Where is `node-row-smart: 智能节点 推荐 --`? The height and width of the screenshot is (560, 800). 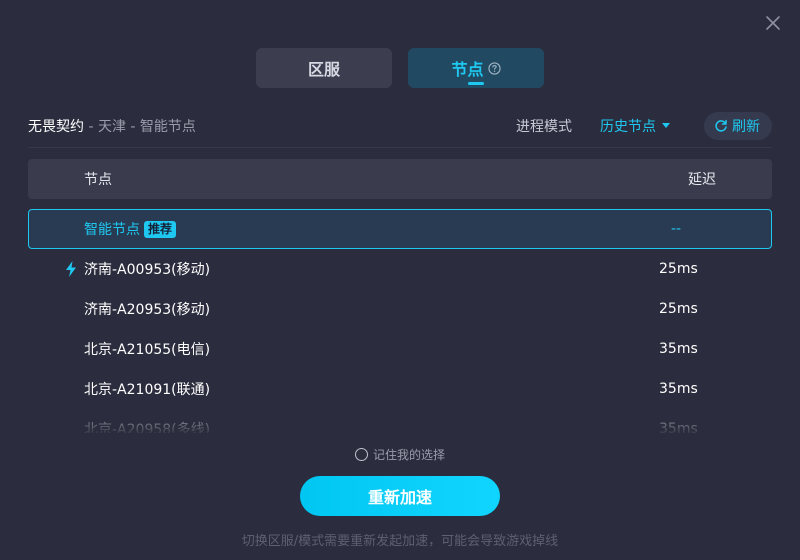
node-row-smart: 智能节点 推荐 -- is located at coordinates (400, 229).